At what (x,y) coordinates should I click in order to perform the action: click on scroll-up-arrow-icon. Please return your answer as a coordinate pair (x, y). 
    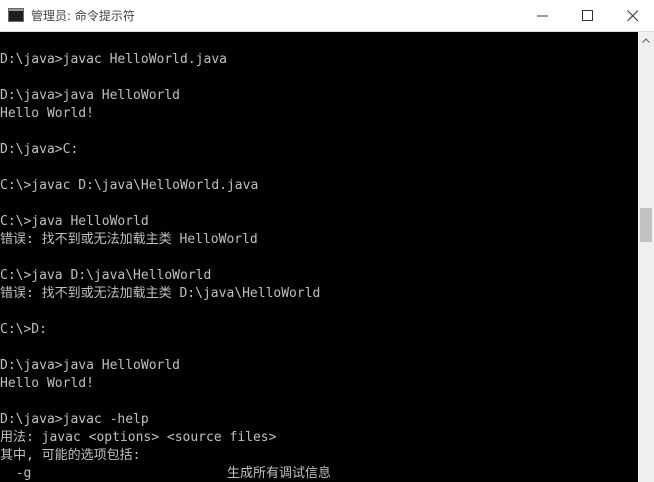
    Looking at the image, I should click on (646, 40).